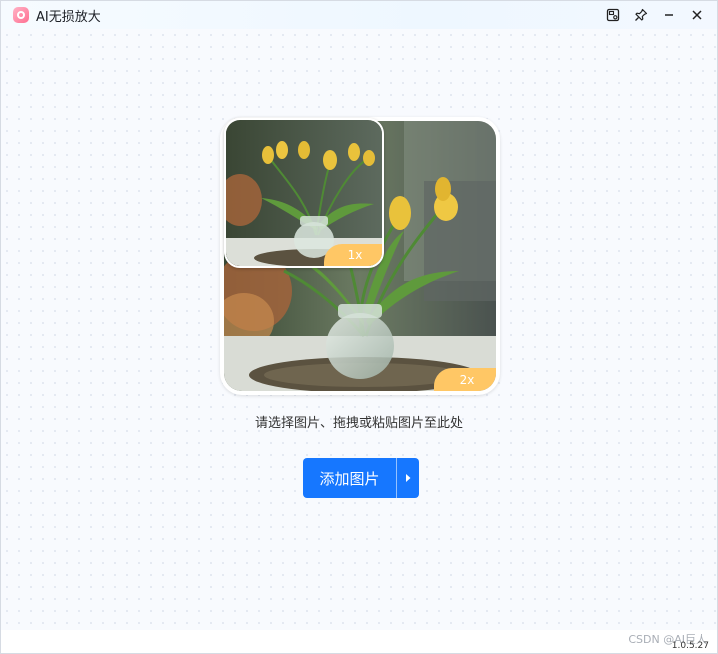  I want to click on drop-hint: 请选择图片、拖拽或粘贴图片至此处, so click(358, 423).